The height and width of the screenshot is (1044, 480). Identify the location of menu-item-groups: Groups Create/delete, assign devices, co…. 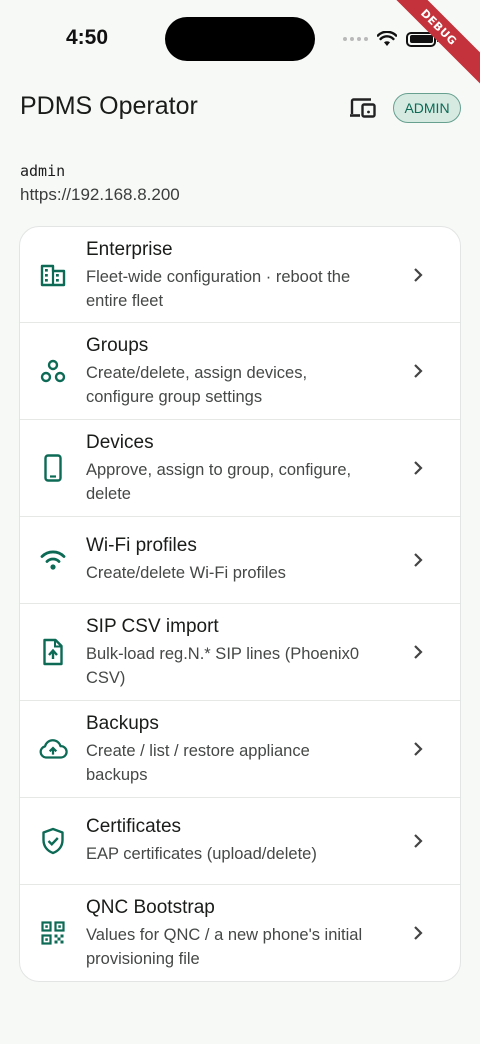
(240, 371).